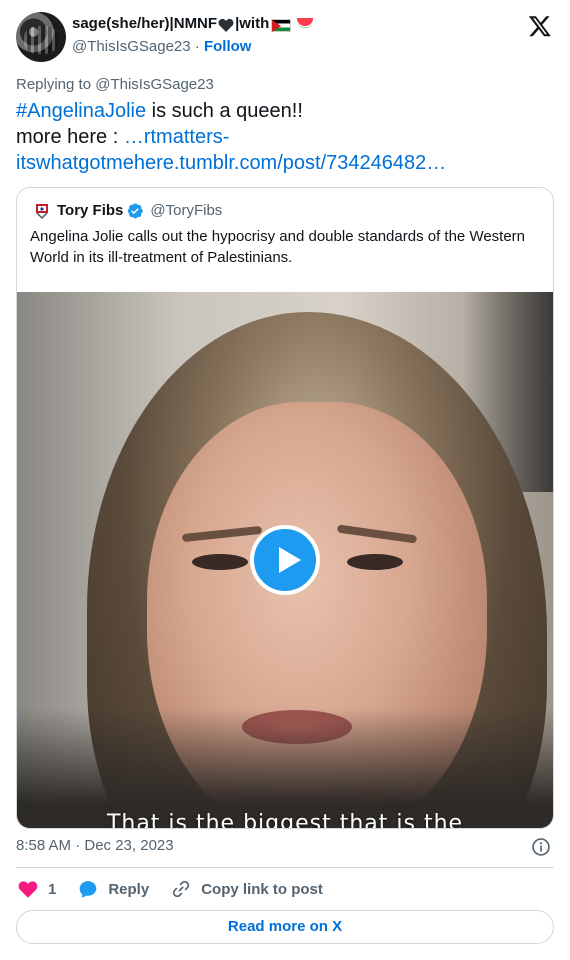  I want to click on author-handle-row: @ThisIsGSage23 · Follow, so click(161, 47).